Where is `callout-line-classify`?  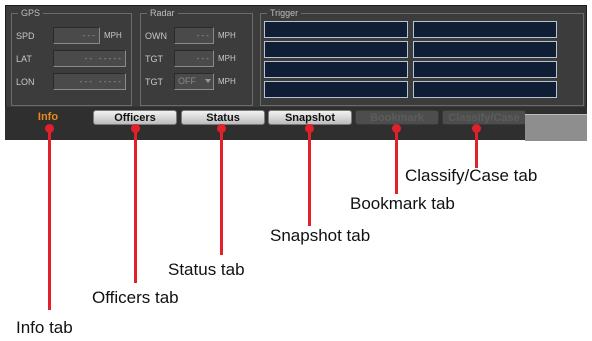
callout-line-classify is located at coordinates (476, 148).